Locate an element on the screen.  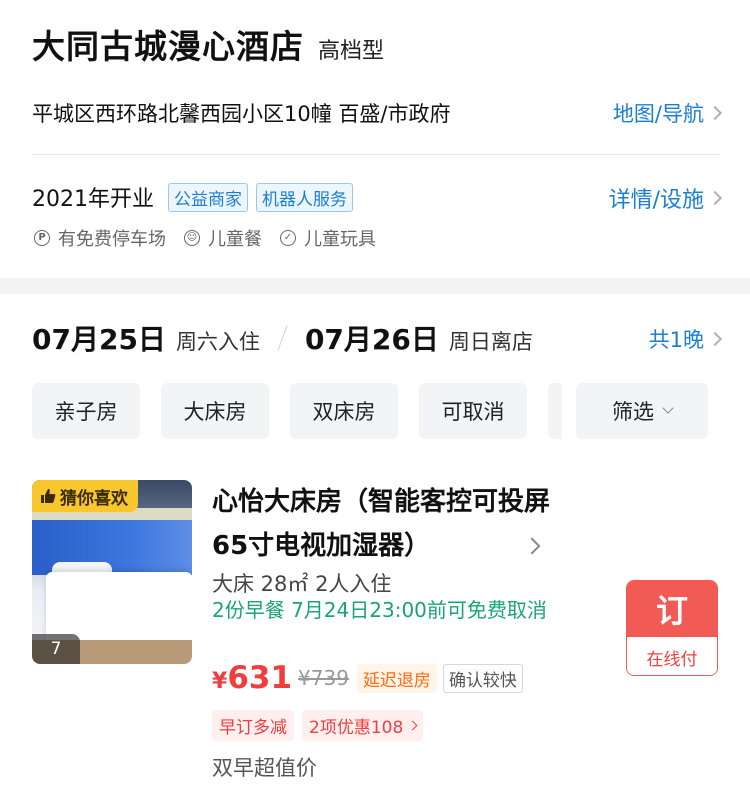
date-separator is located at coordinates (282, 338).